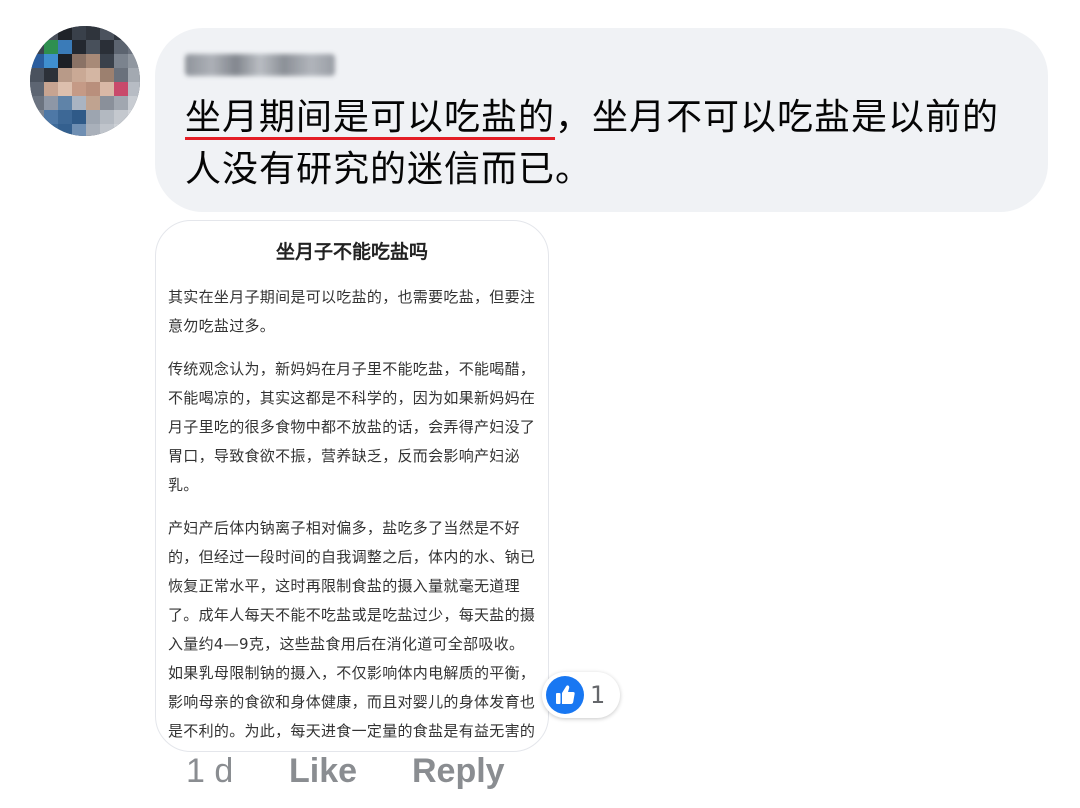  Describe the element at coordinates (565, 695) in the screenshot. I see `thumbs-up-icon` at that location.